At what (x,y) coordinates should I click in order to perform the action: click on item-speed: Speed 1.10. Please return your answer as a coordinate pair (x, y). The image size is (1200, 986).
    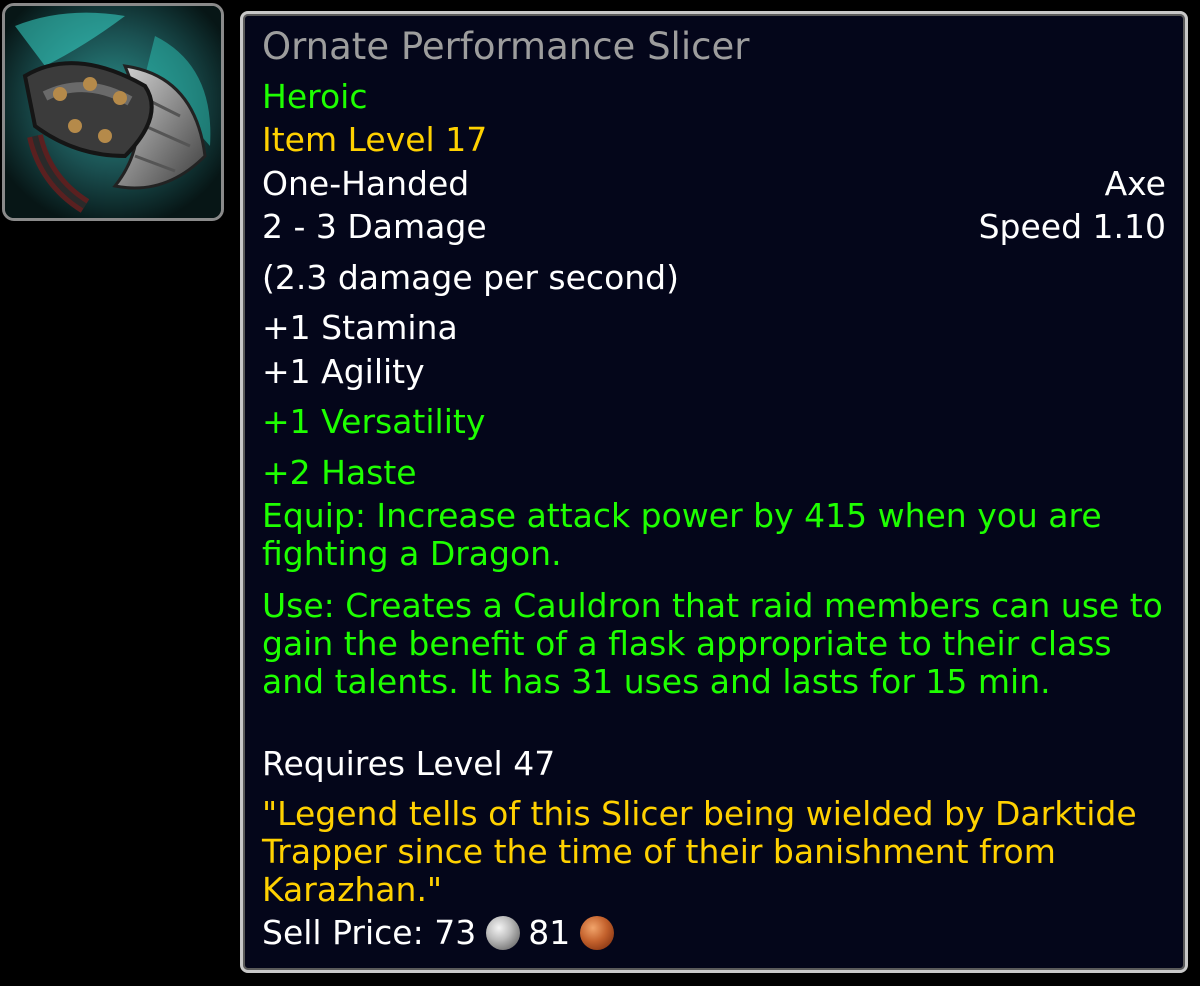
    Looking at the image, I should click on (1072, 226).